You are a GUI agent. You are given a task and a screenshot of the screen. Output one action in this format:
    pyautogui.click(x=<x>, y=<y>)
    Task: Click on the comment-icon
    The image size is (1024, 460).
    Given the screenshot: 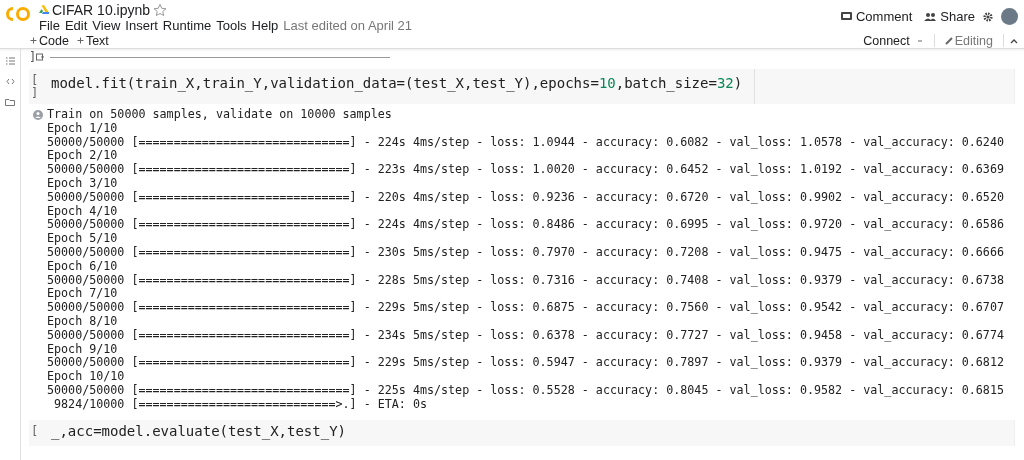 What is the action you would take?
    pyautogui.click(x=846, y=16)
    